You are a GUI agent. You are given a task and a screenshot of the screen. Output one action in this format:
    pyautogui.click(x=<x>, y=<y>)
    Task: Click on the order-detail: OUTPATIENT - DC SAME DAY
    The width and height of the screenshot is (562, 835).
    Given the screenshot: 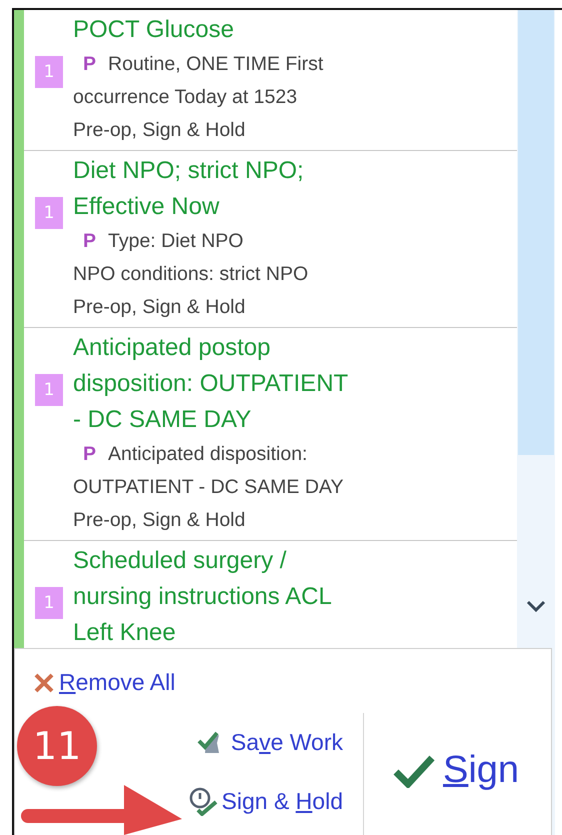 What is the action you would take?
    pyautogui.click(x=208, y=487)
    